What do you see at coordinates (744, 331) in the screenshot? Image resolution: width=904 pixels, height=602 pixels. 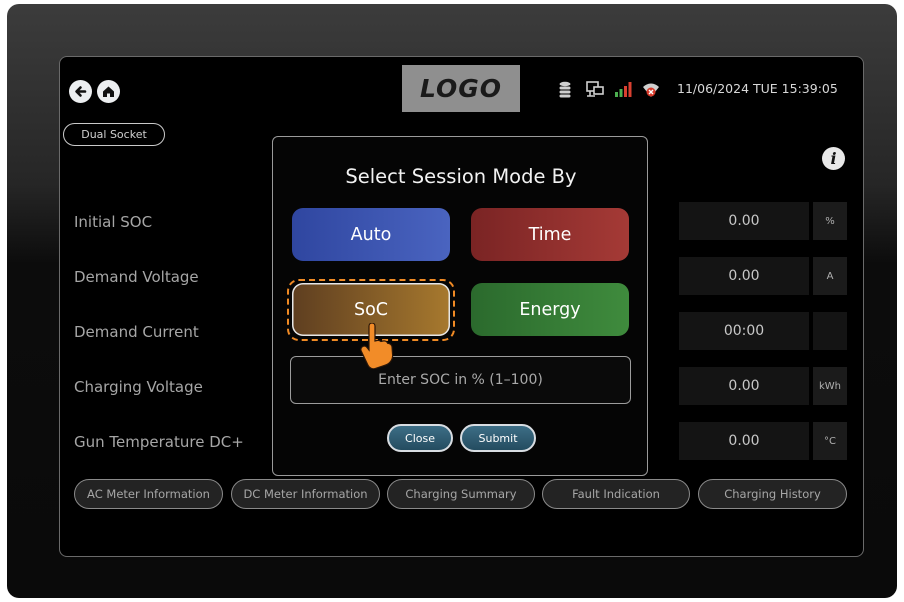 I see `param-value-demand-current: 00:00` at bounding box center [744, 331].